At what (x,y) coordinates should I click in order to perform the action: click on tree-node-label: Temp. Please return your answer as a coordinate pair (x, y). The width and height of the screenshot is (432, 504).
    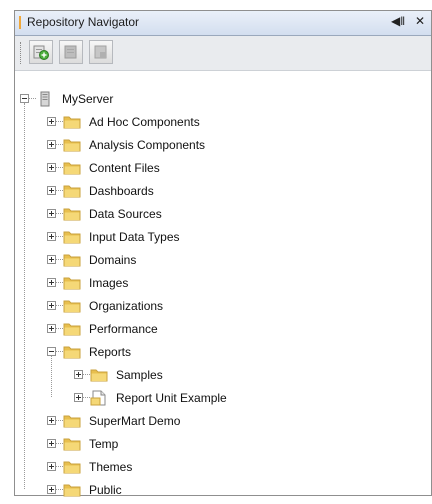
    Looking at the image, I should click on (104, 444).